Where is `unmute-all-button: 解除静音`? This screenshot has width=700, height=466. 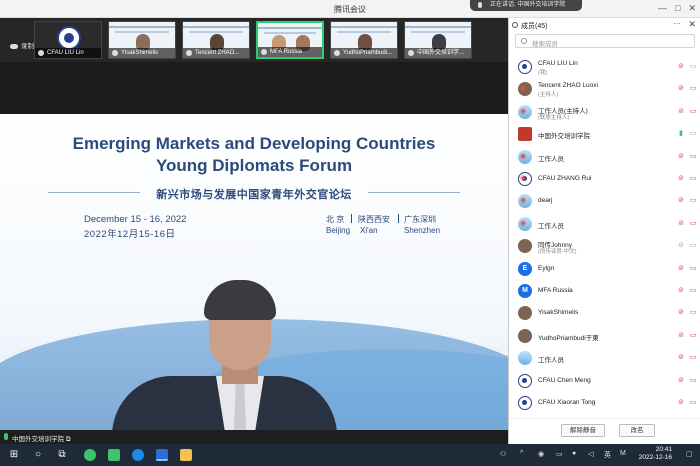
unmute-all-button: 解除静音 is located at coordinates (583, 430).